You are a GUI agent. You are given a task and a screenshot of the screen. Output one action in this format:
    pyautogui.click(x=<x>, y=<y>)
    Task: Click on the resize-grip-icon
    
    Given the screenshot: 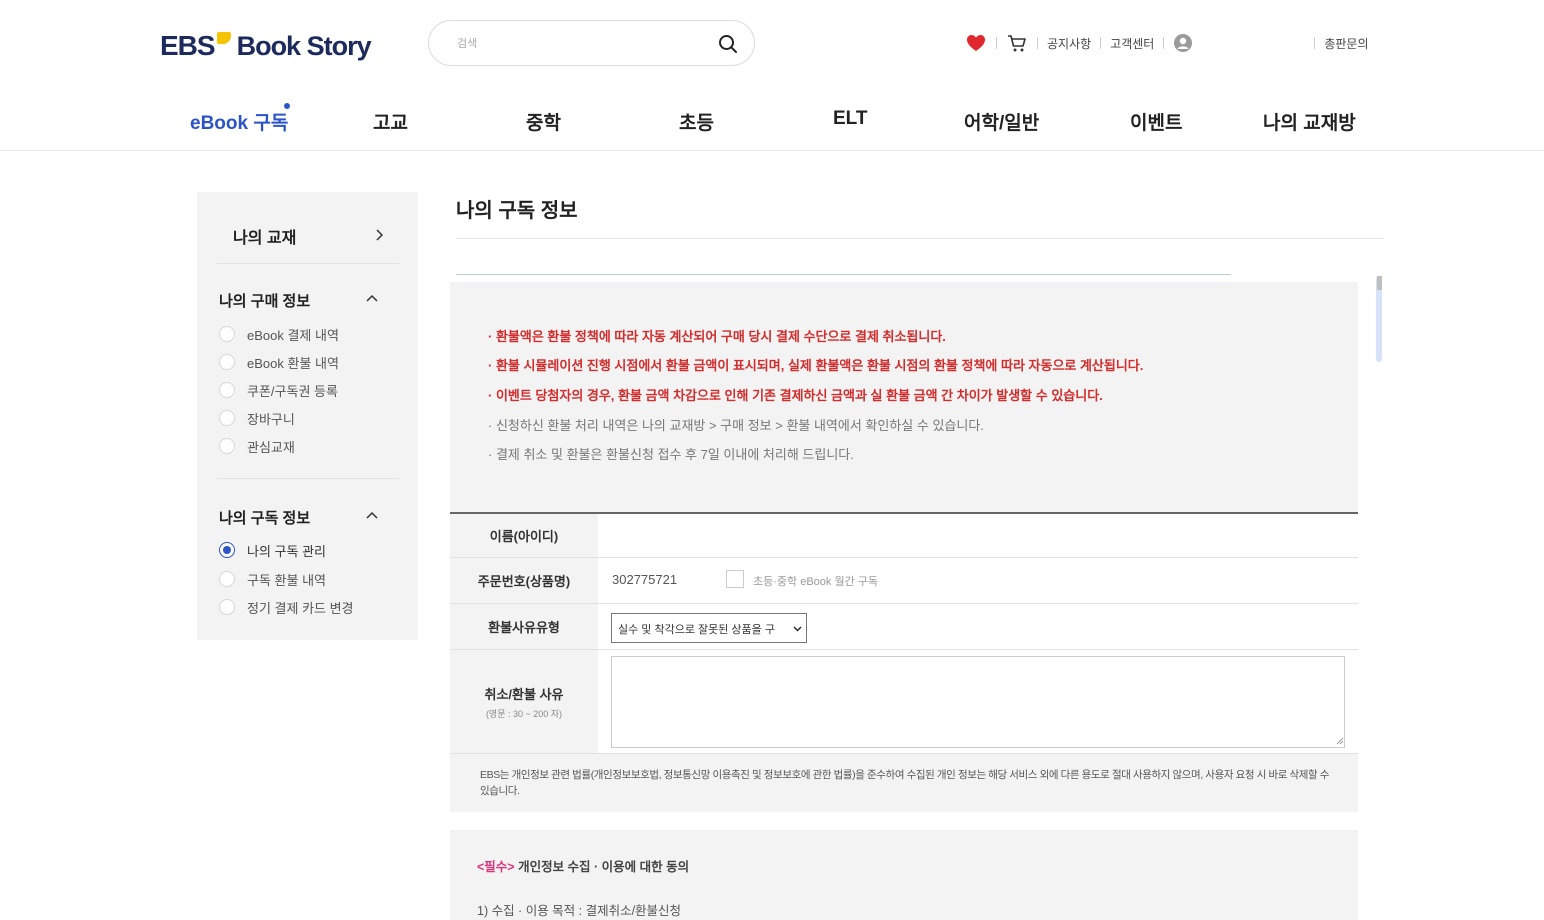 What is the action you would take?
    pyautogui.click(x=1340, y=741)
    